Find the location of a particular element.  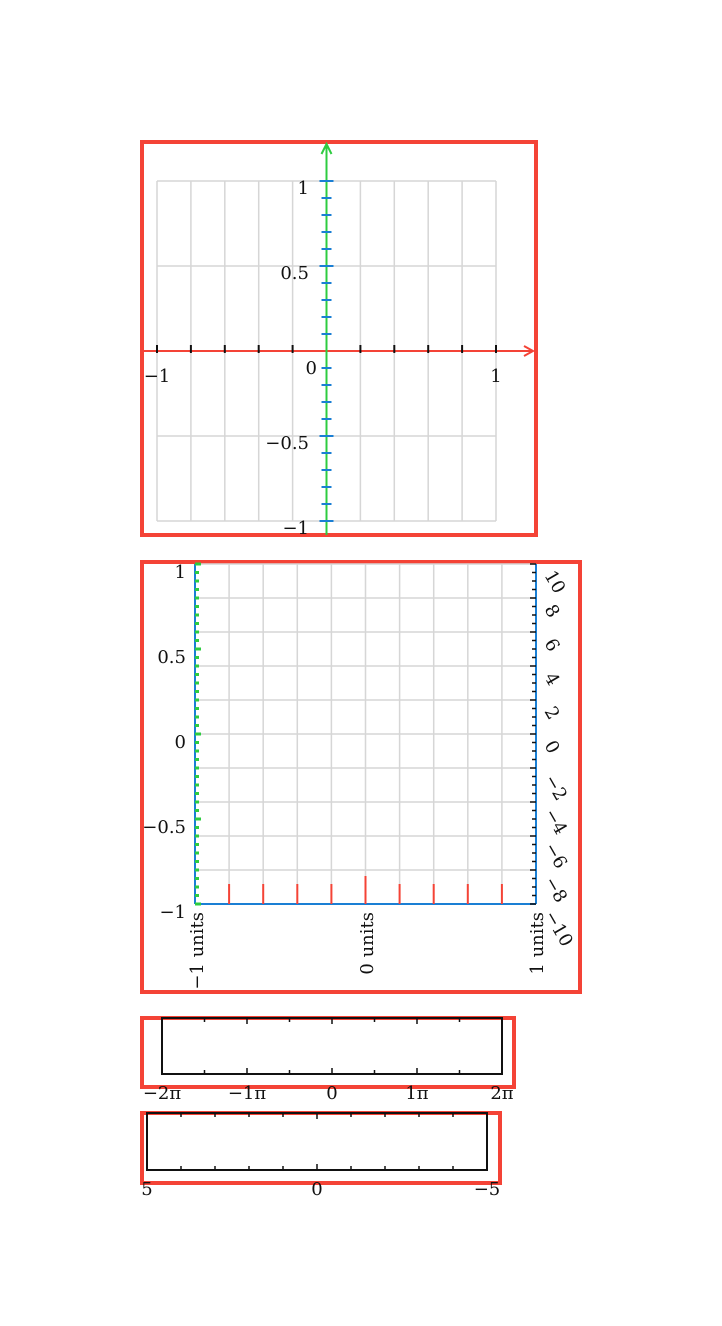

chart-4: 5 0 −5 is located at coordinates (321, 1155).